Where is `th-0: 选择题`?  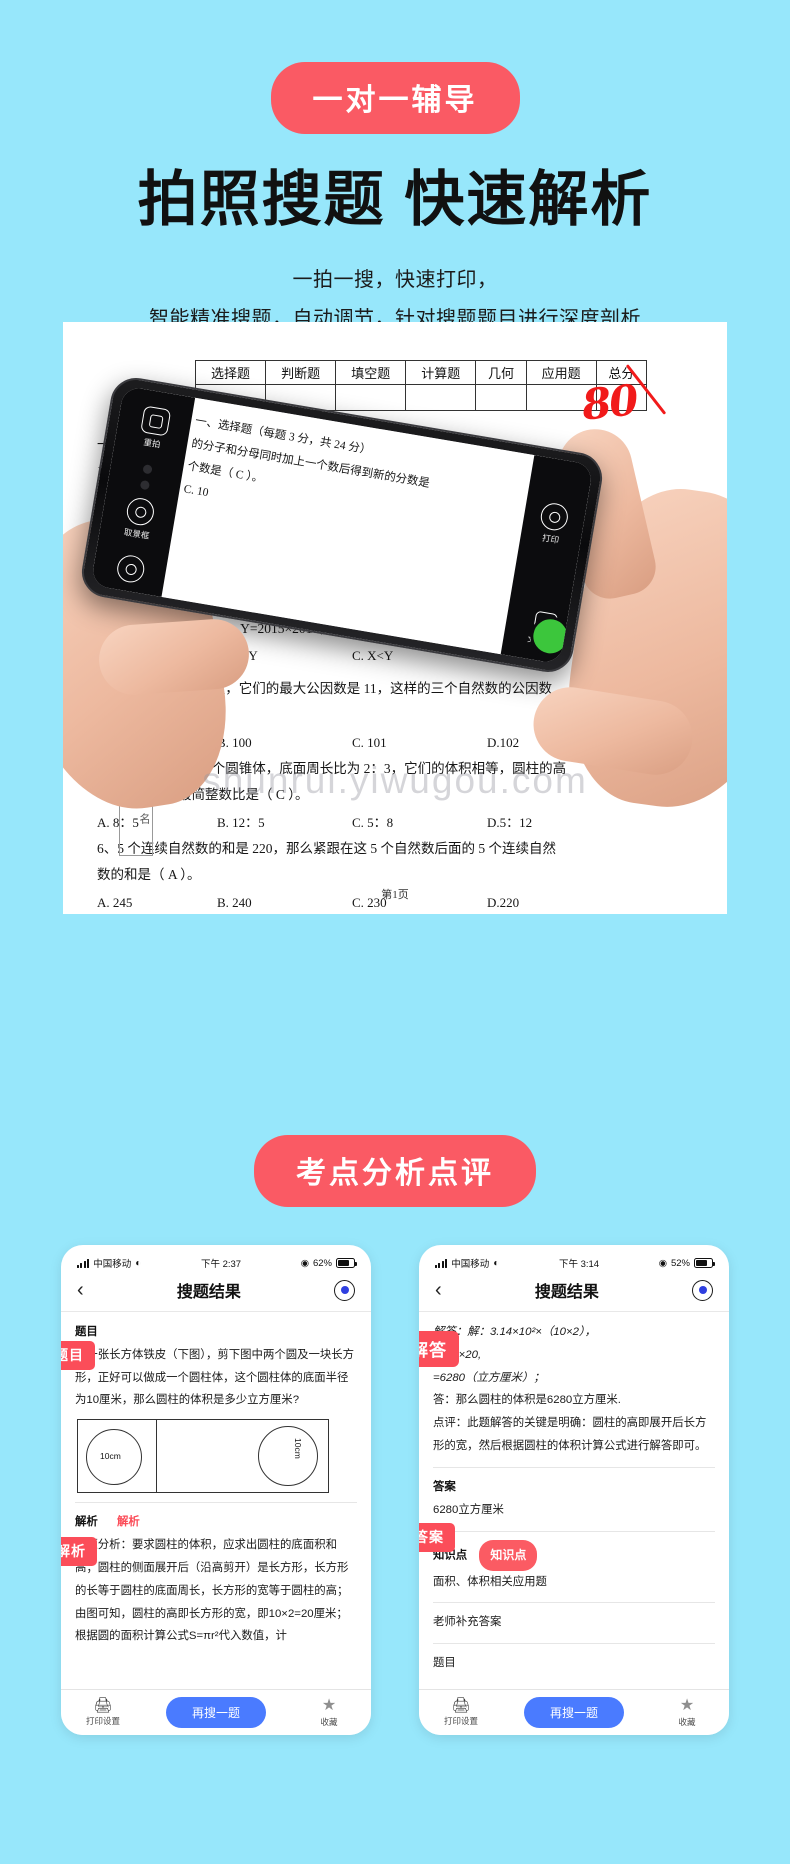
th-0: 选择题 is located at coordinates (230, 372).